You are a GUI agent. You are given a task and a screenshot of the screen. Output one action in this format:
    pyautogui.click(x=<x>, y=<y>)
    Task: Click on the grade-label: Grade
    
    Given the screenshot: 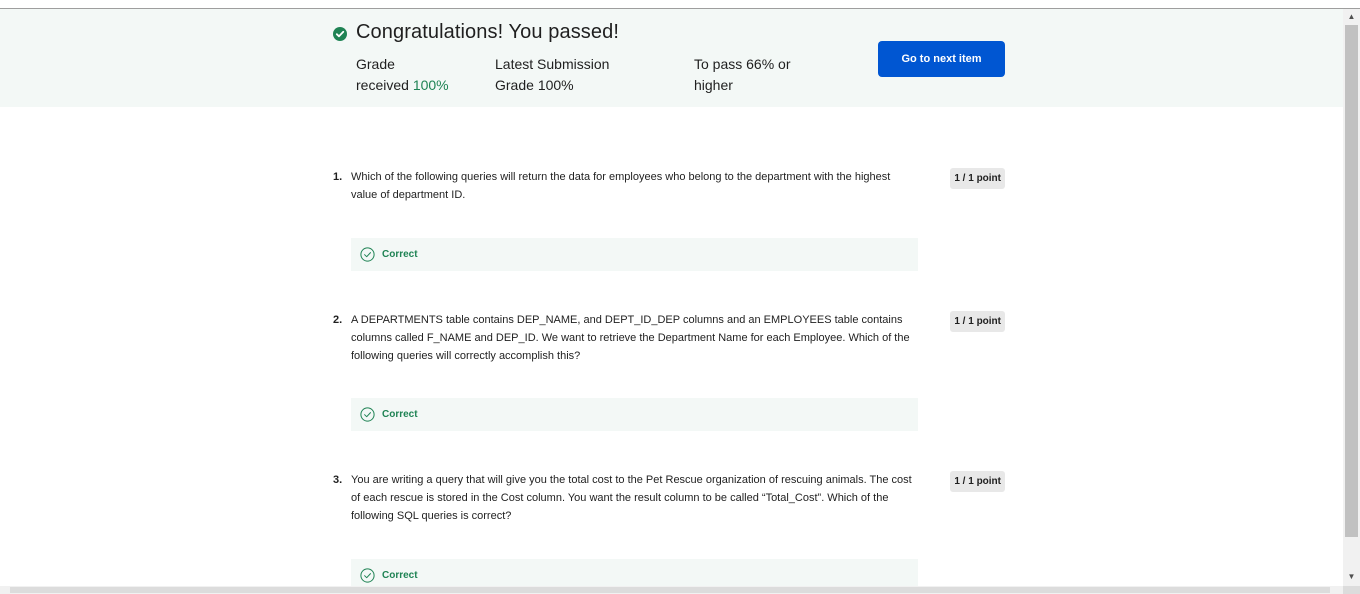 What is the action you would take?
    pyautogui.click(x=375, y=64)
    